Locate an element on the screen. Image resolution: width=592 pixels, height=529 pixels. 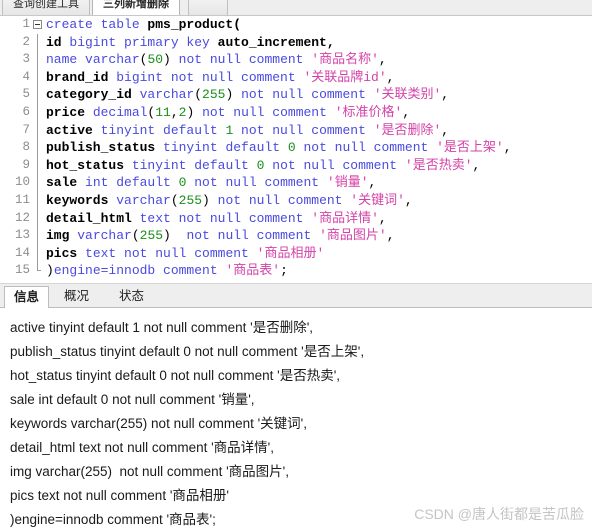
code-line: 1 create table pms_product( is located at coordinates (296, 25).